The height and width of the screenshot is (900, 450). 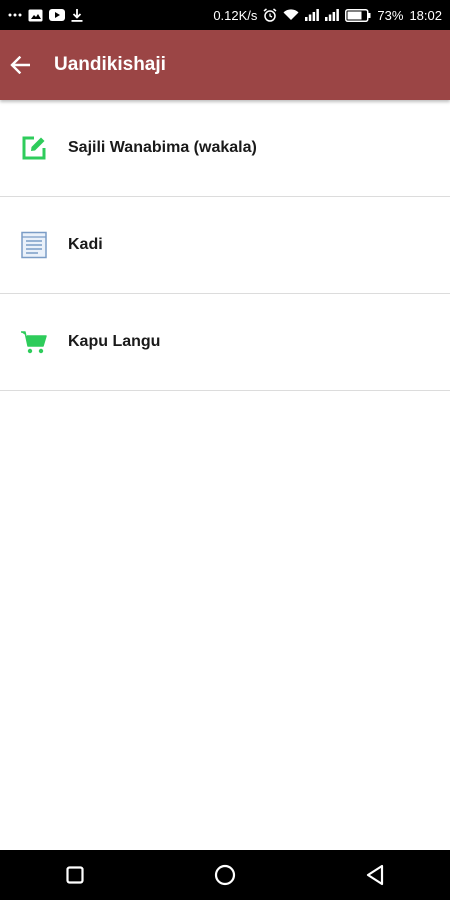 I want to click on home-circle-icon, so click(x=225, y=875).